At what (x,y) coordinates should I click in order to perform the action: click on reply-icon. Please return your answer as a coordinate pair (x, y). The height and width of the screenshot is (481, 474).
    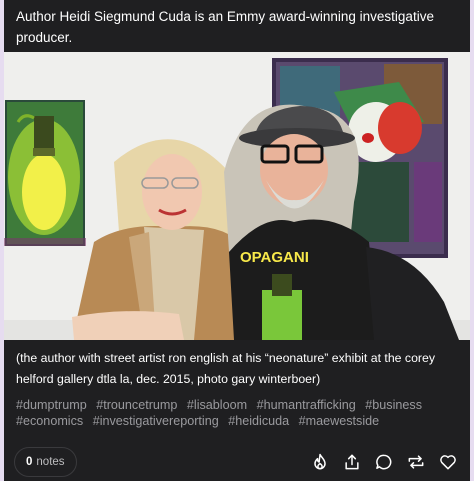
    Looking at the image, I should click on (384, 462).